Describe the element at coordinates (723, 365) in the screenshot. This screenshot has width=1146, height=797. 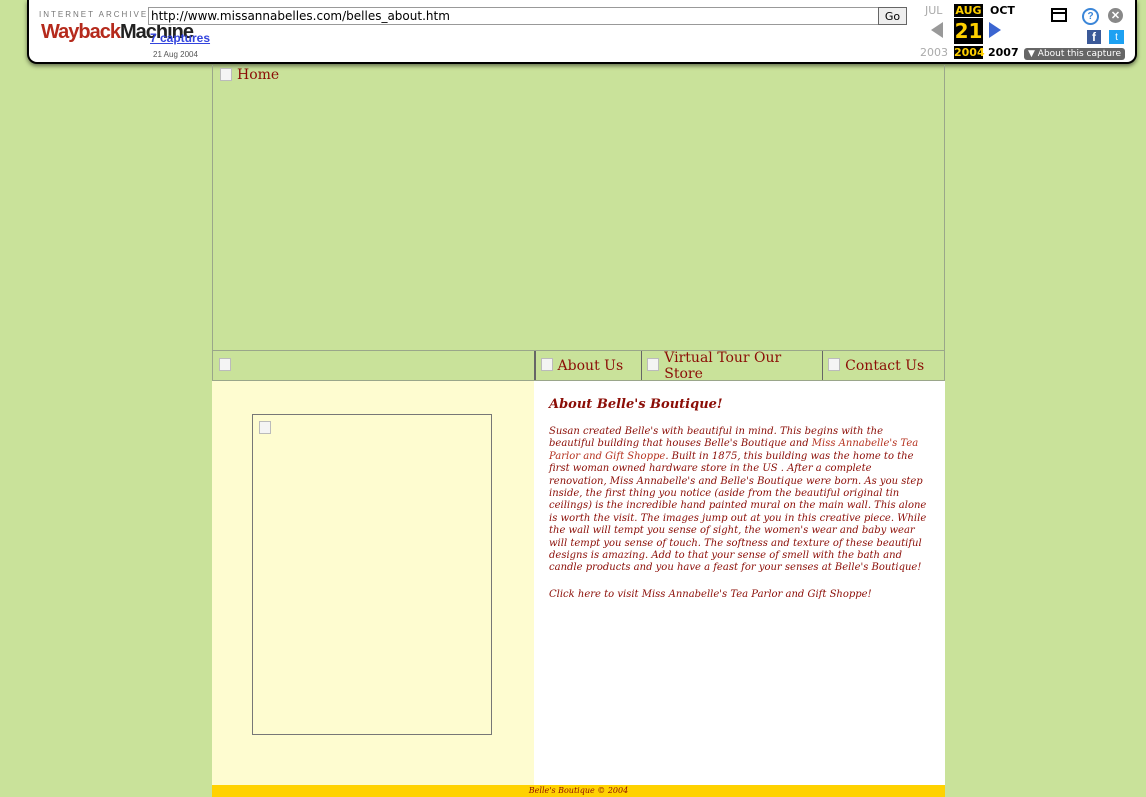
I see `nav-tour-label: Virtual Tour Our Store` at that location.